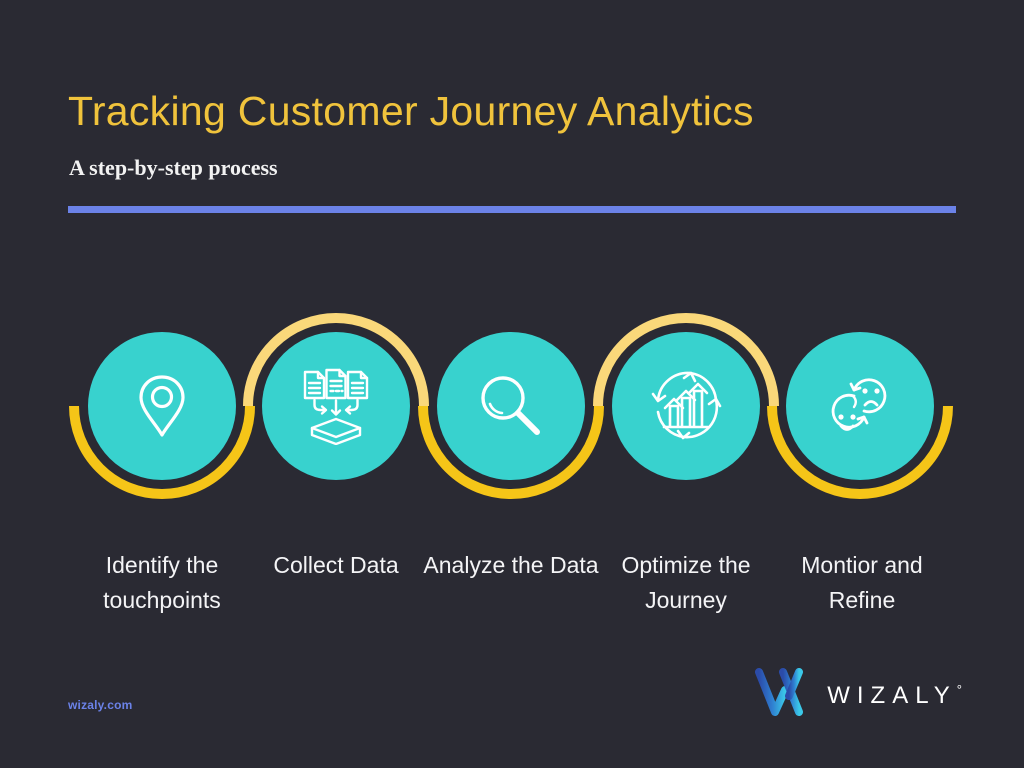  I want to click on process-label-2: Collect Data, so click(336, 565).